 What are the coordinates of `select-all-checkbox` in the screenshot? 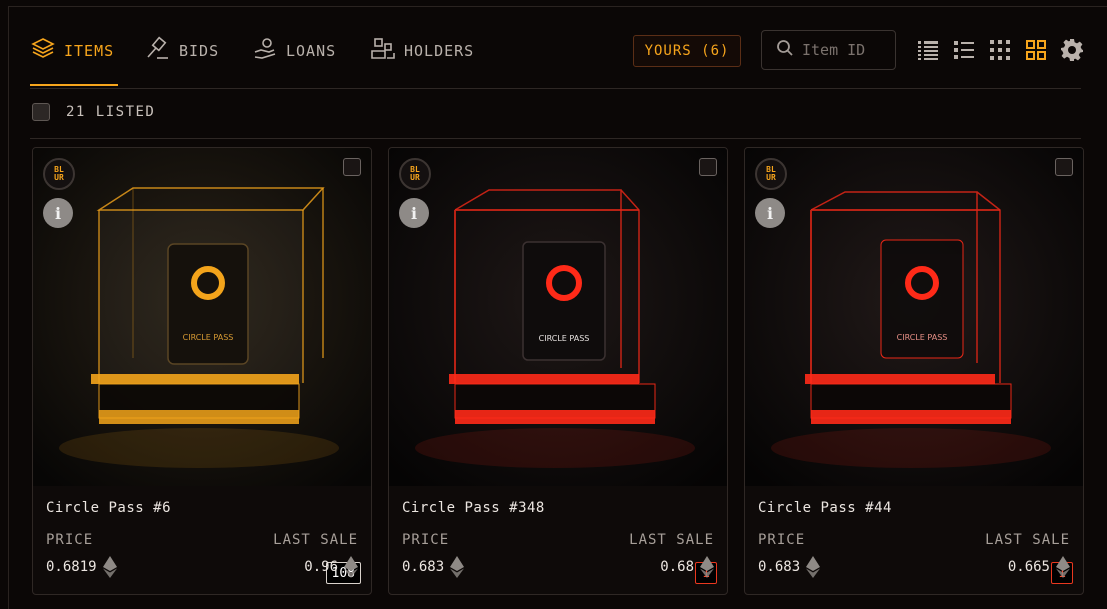 It's located at (41, 112).